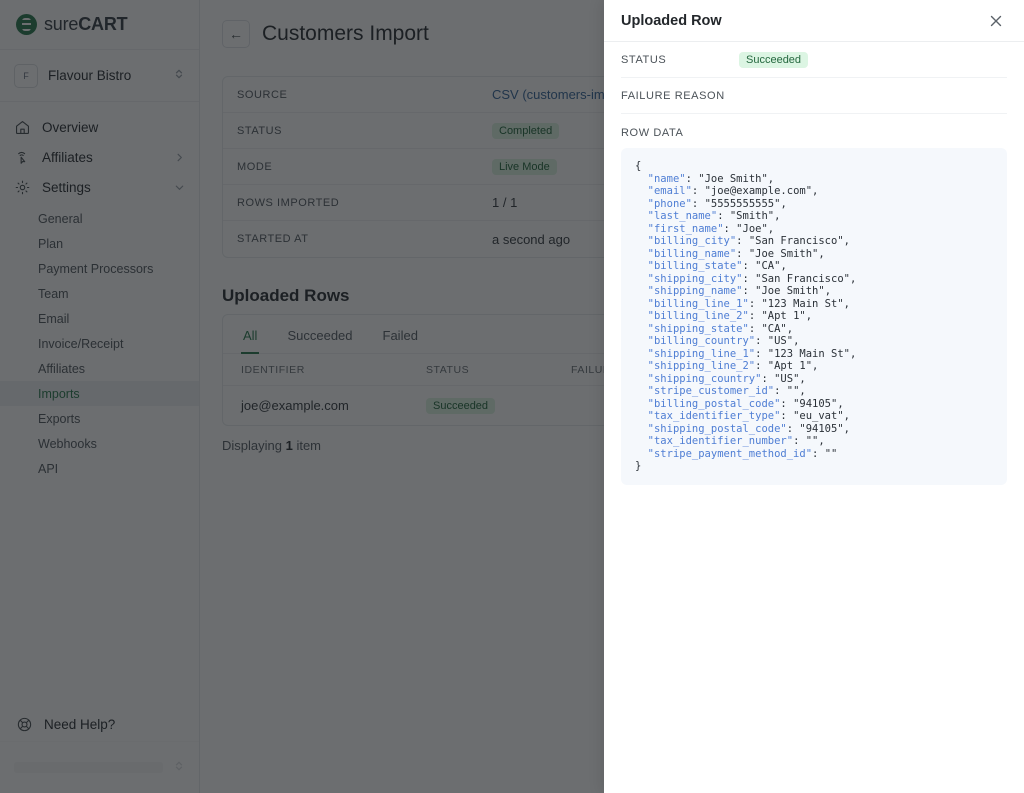  Describe the element at coordinates (652, 133) in the screenshot. I see `row-data-label: ROW DATA` at that location.